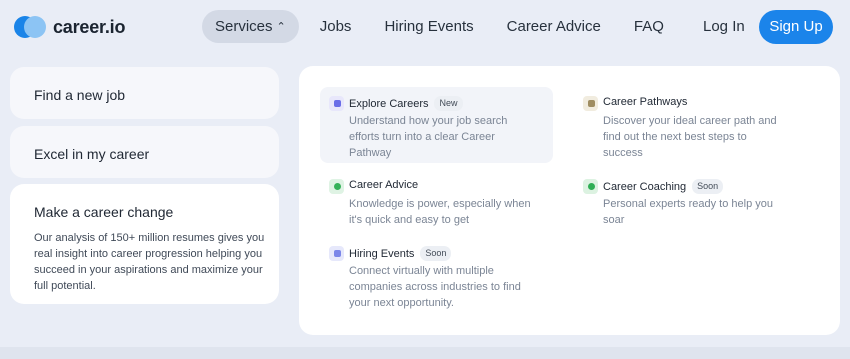  What do you see at coordinates (384, 185) in the screenshot?
I see `service-item-title: Career Advice` at bounding box center [384, 185].